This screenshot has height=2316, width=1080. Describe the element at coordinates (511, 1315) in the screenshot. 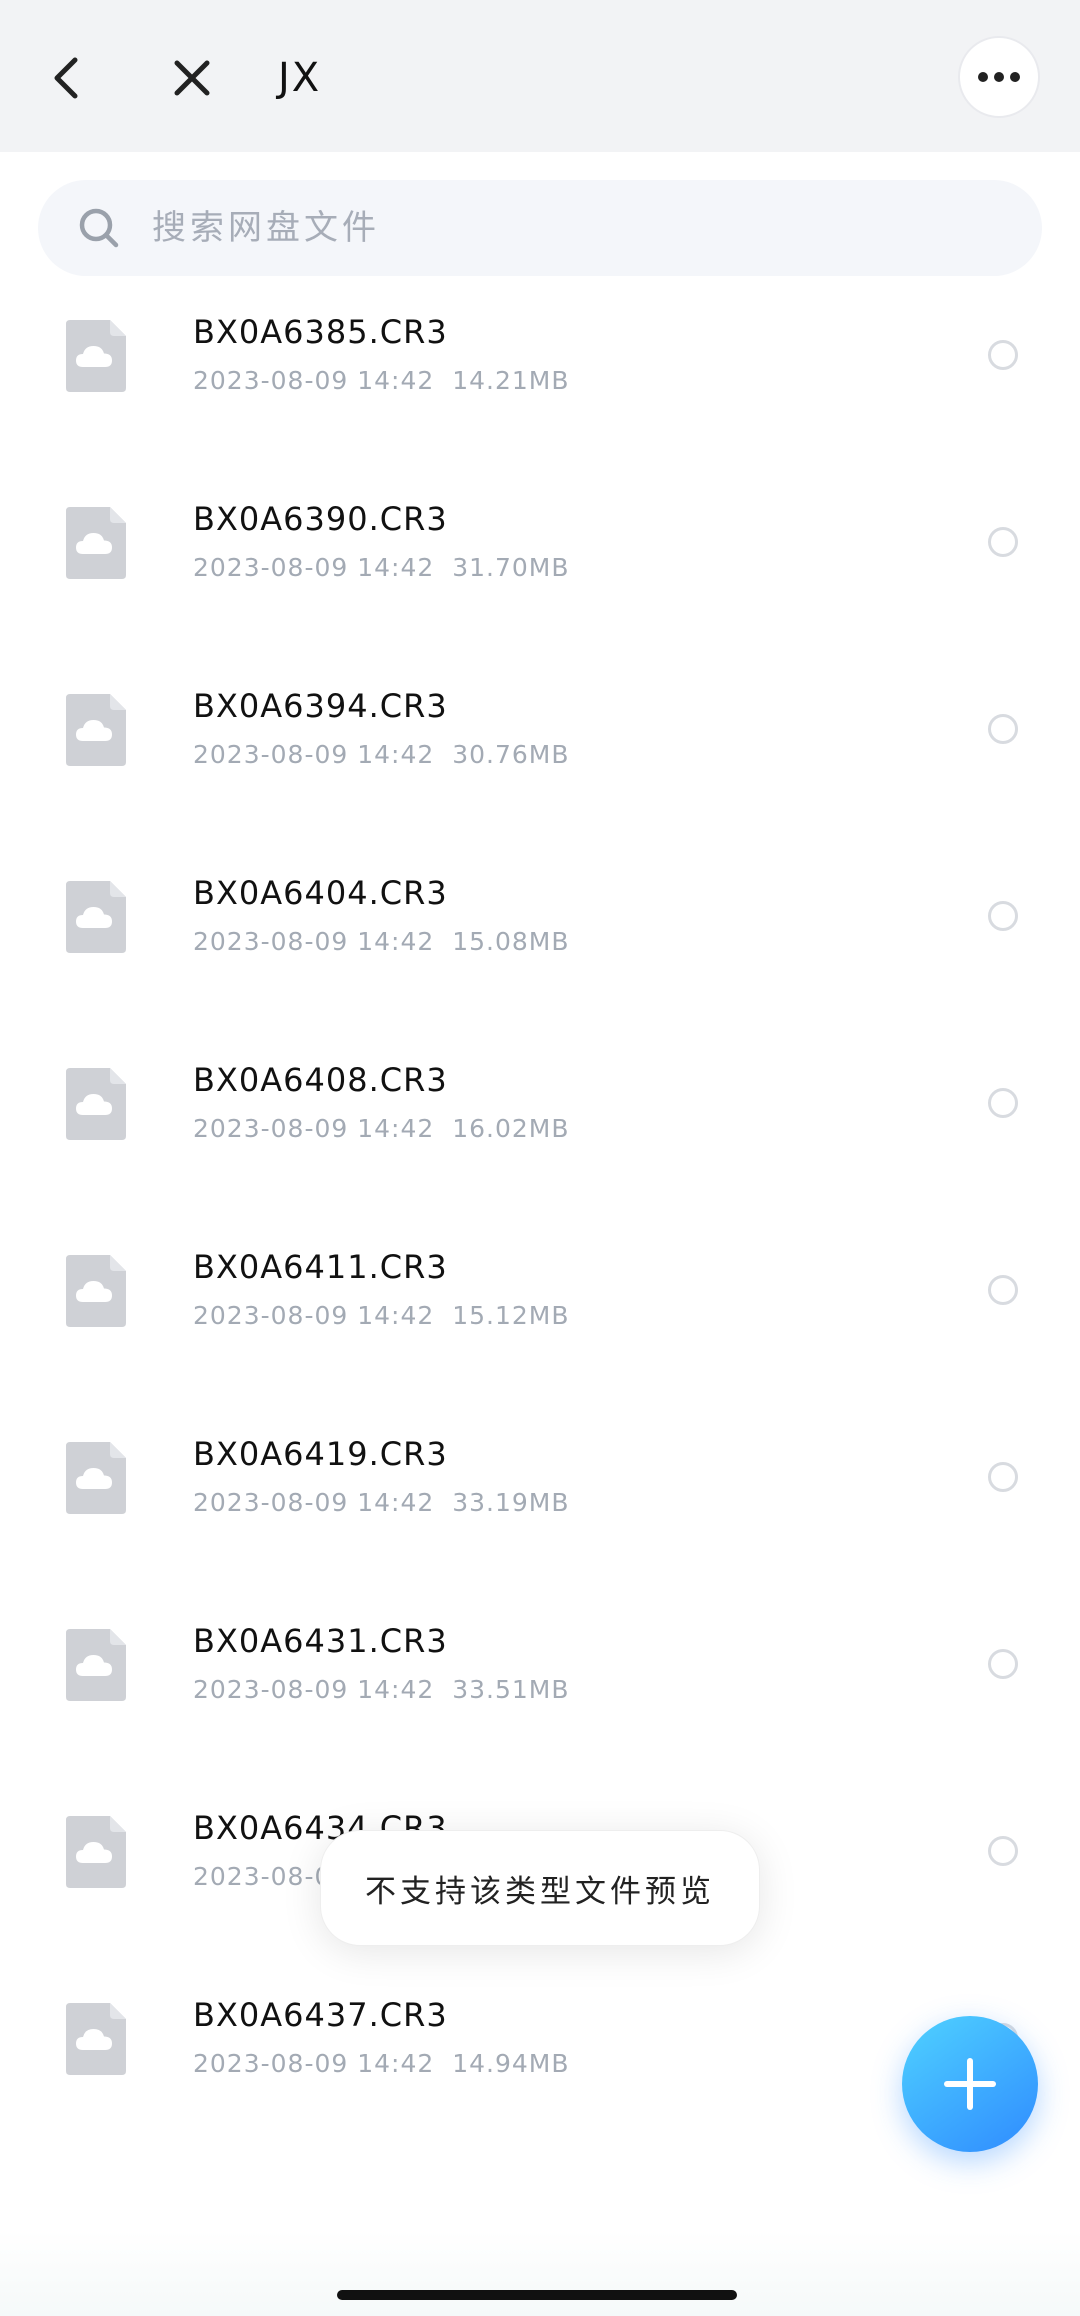

I see `file-size: 15.12MB` at that location.